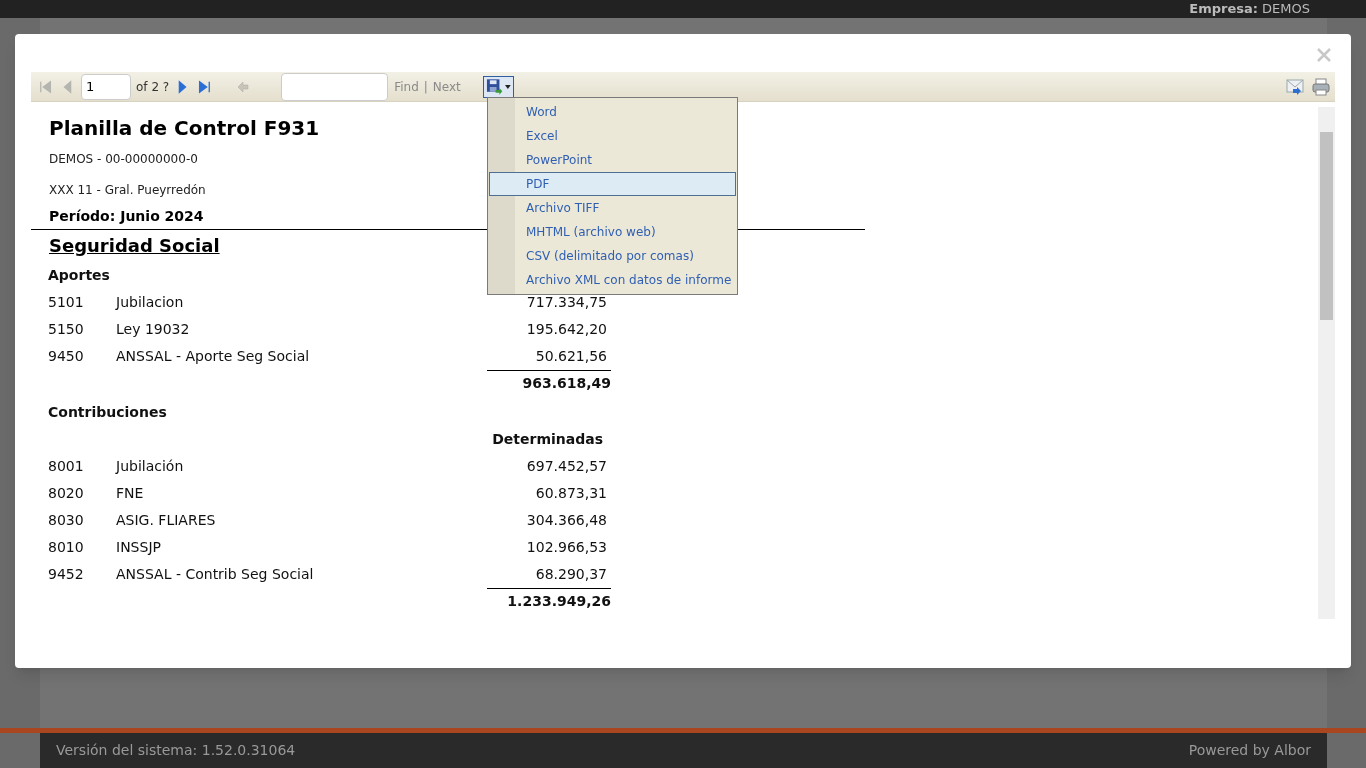 This screenshot has width=1366, height=768. Describe the element at coordinates (66, 466) in the screenshot. I see `code-cell-text: 8001` at that location.